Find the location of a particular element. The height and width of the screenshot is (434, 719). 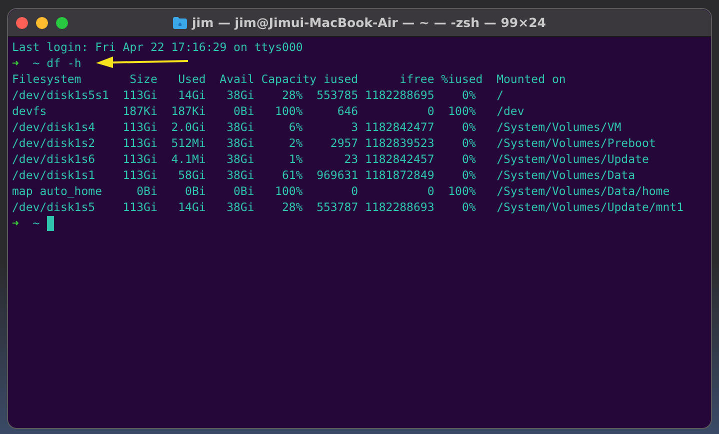

table-cell-text: /dev/disk1s2 is located at coordinates (54, 143).